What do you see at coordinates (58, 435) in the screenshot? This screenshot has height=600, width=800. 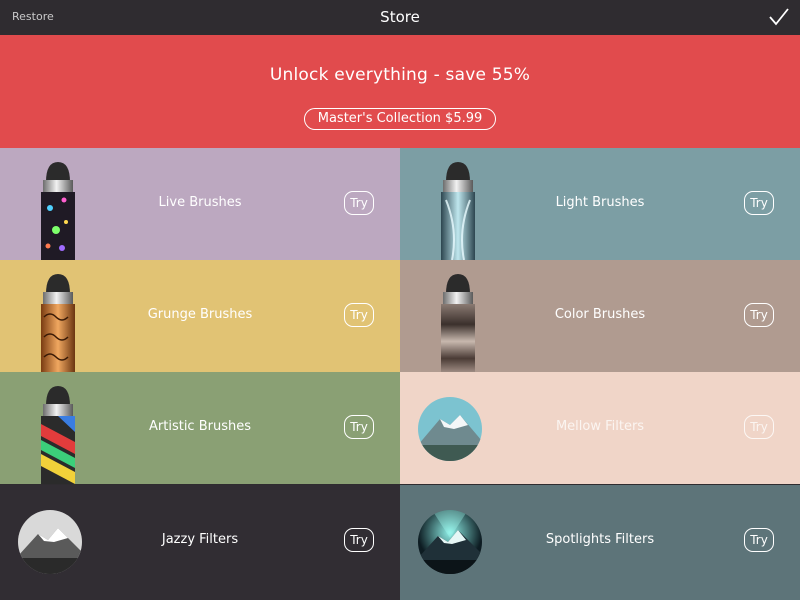 I see `artistic-brush-stylus-icon` at bounding box center [58, 435].